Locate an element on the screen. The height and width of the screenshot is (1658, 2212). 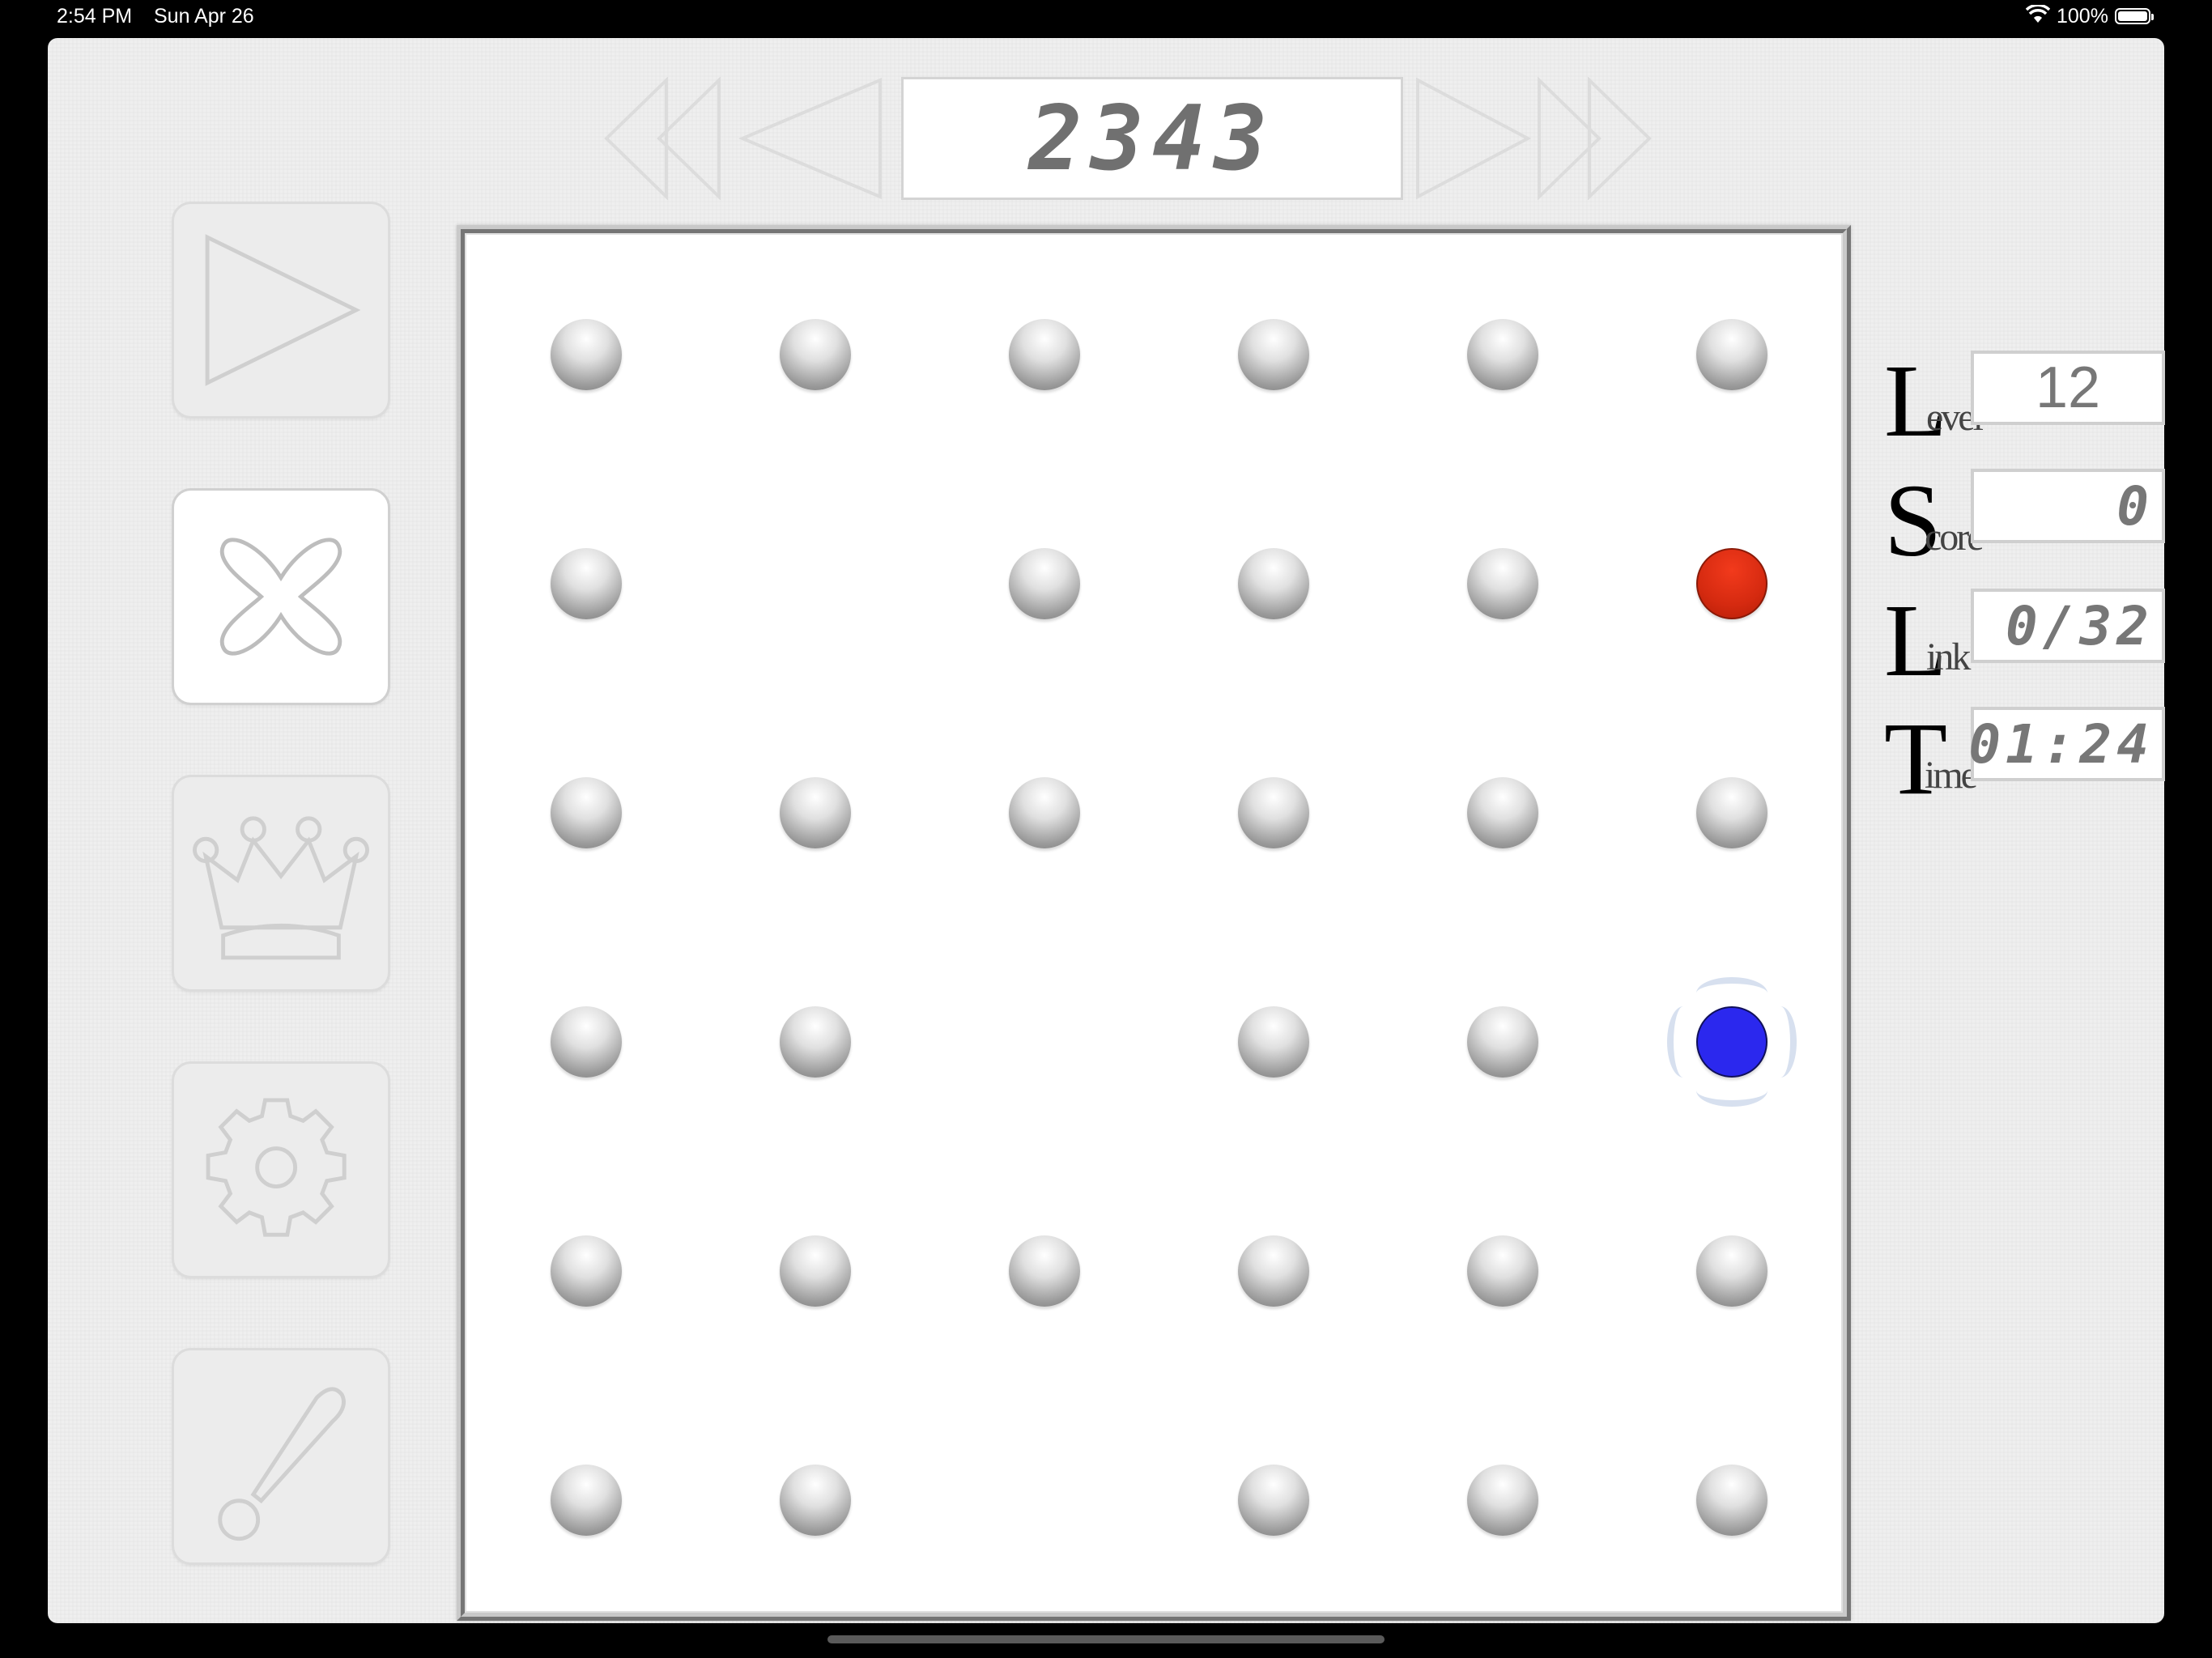
status-time: 2:54 PM is located at coordinates (95, 16).